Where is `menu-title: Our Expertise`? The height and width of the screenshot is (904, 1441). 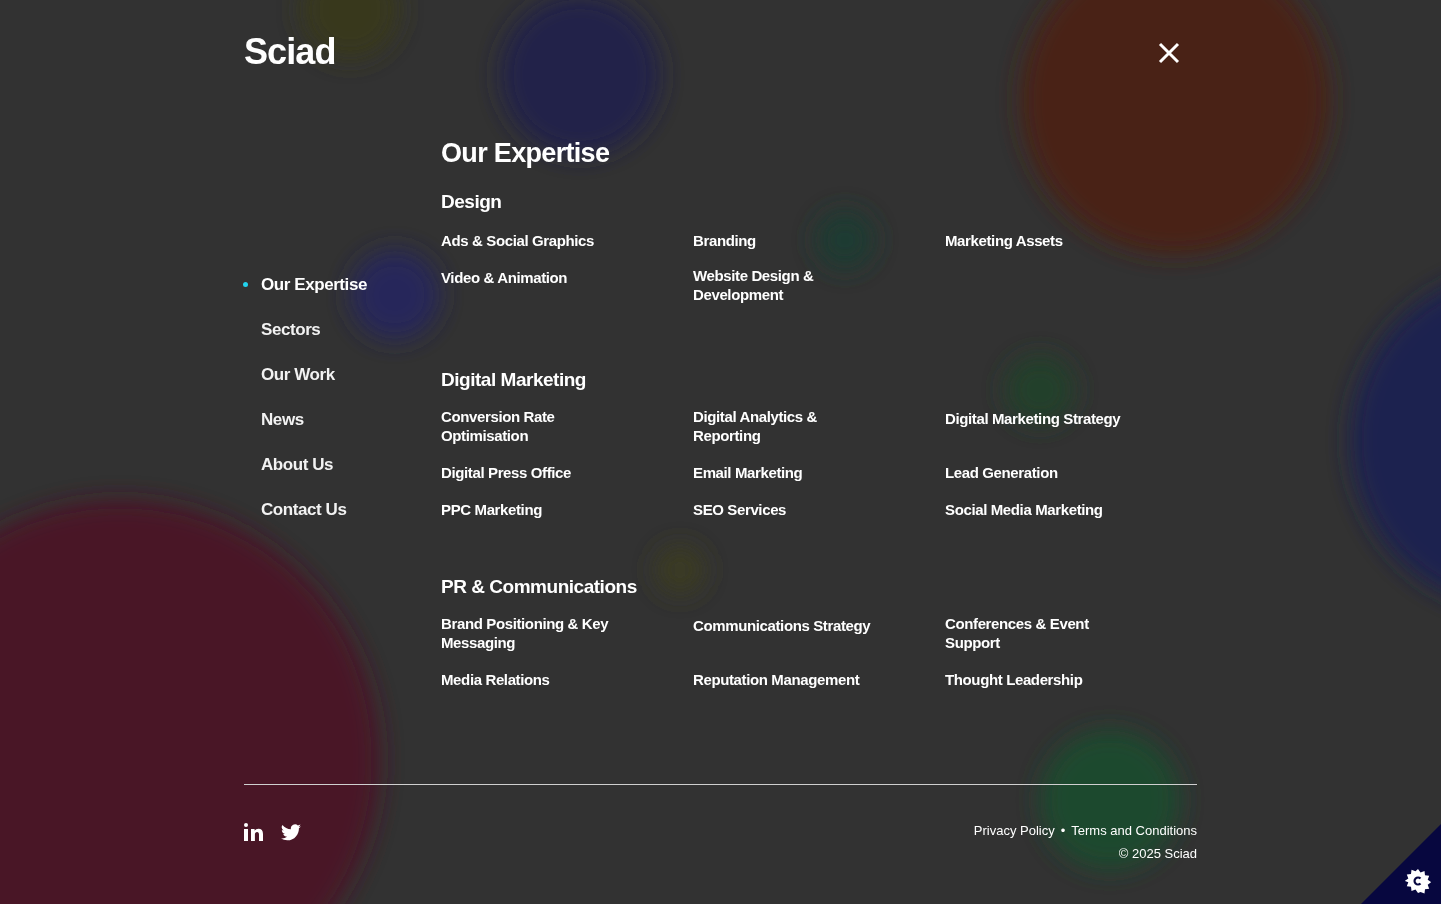
menu-title: Our Expertise is located at coordinates (526, 153).